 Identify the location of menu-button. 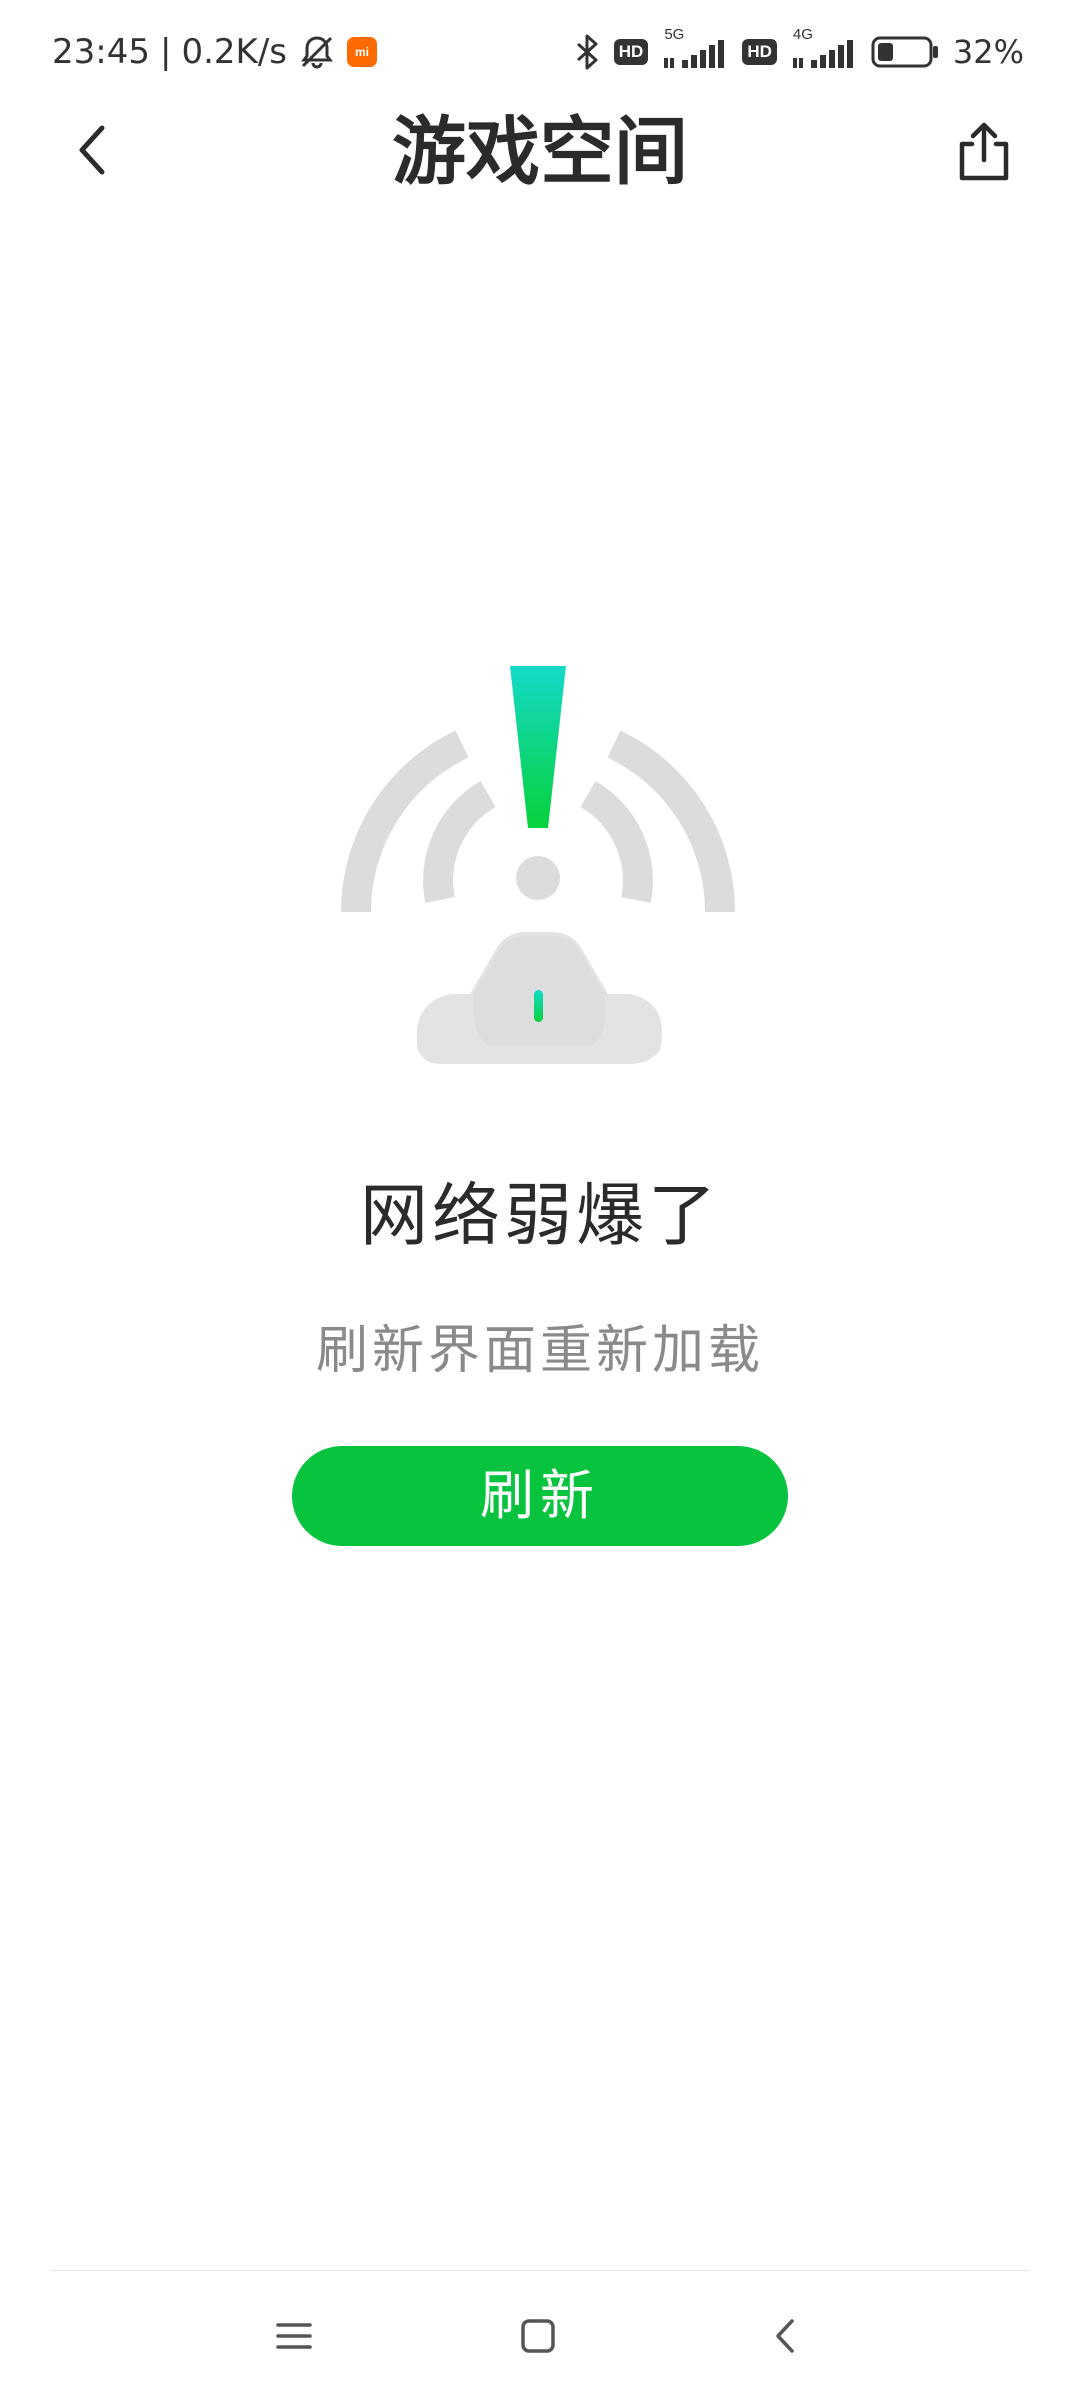
(294, 2338).